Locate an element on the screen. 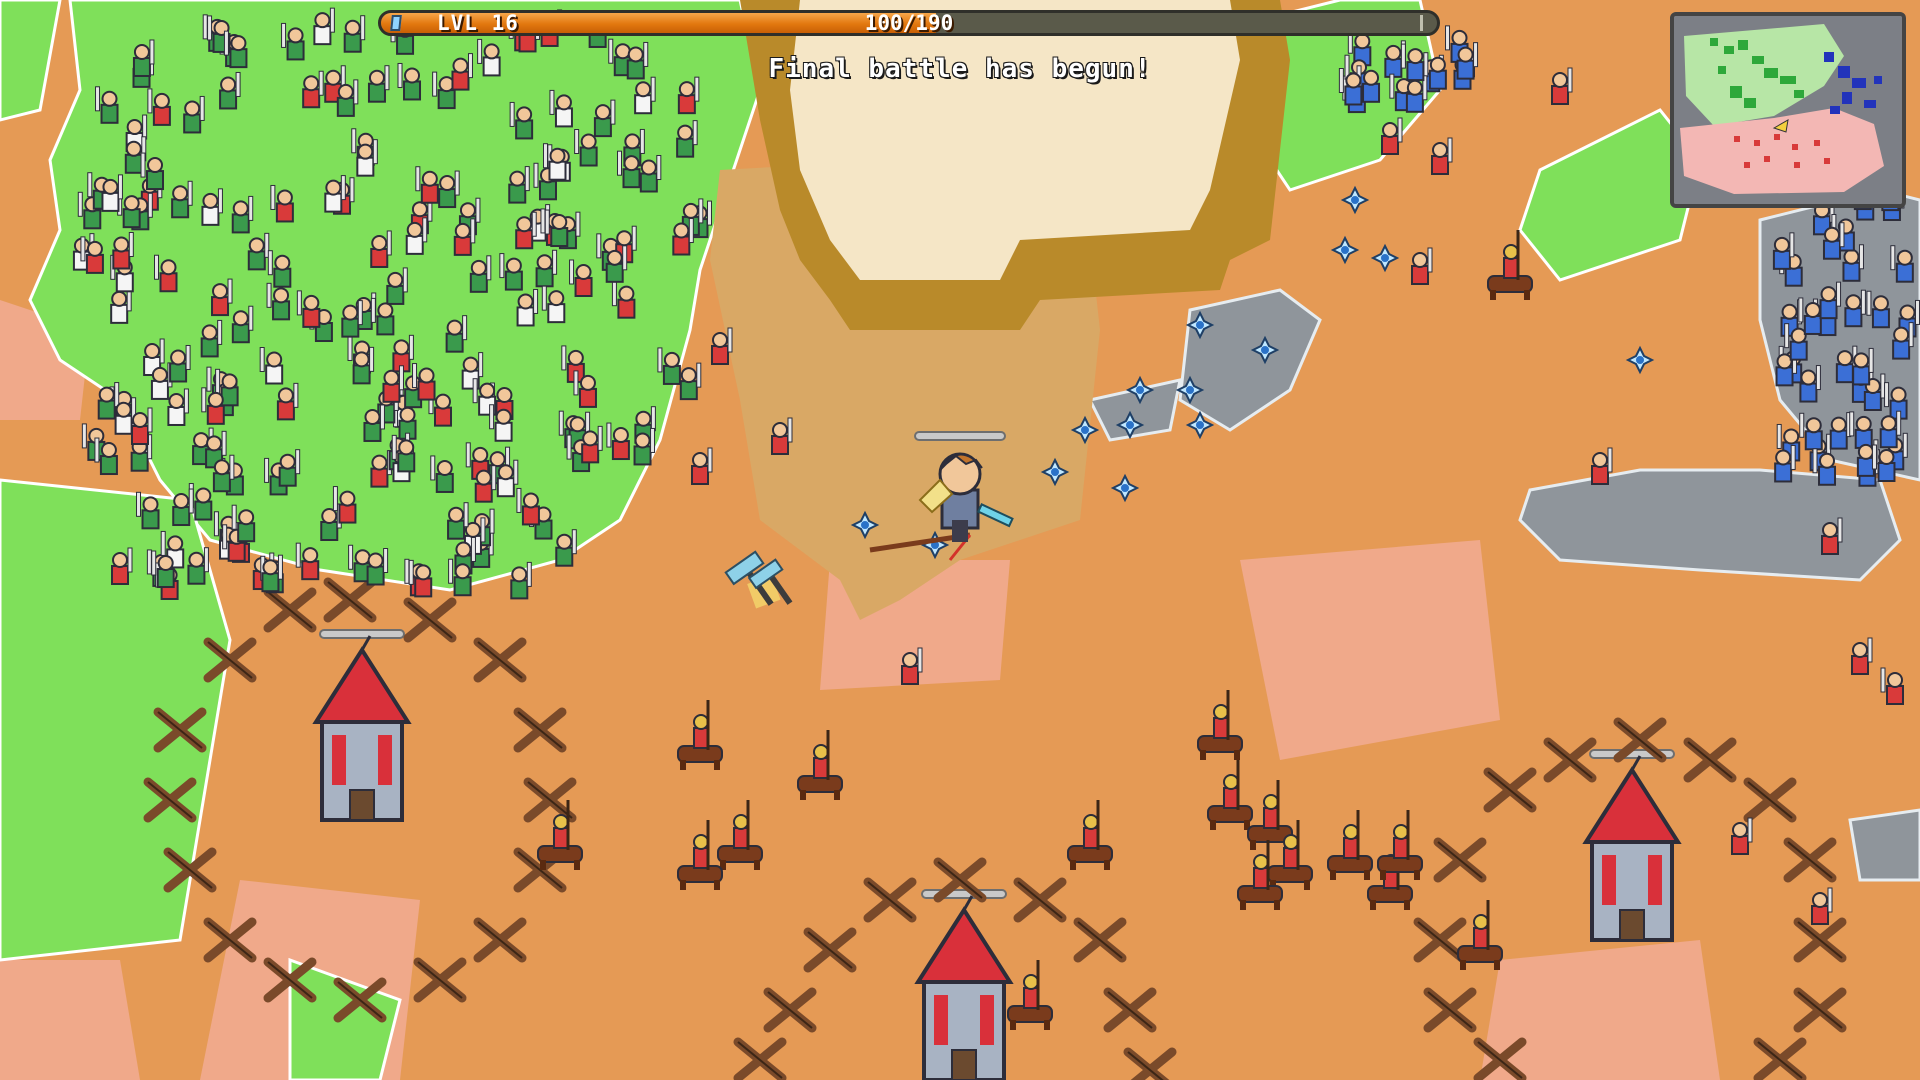  minimap is located at coordinates (1788, 110).